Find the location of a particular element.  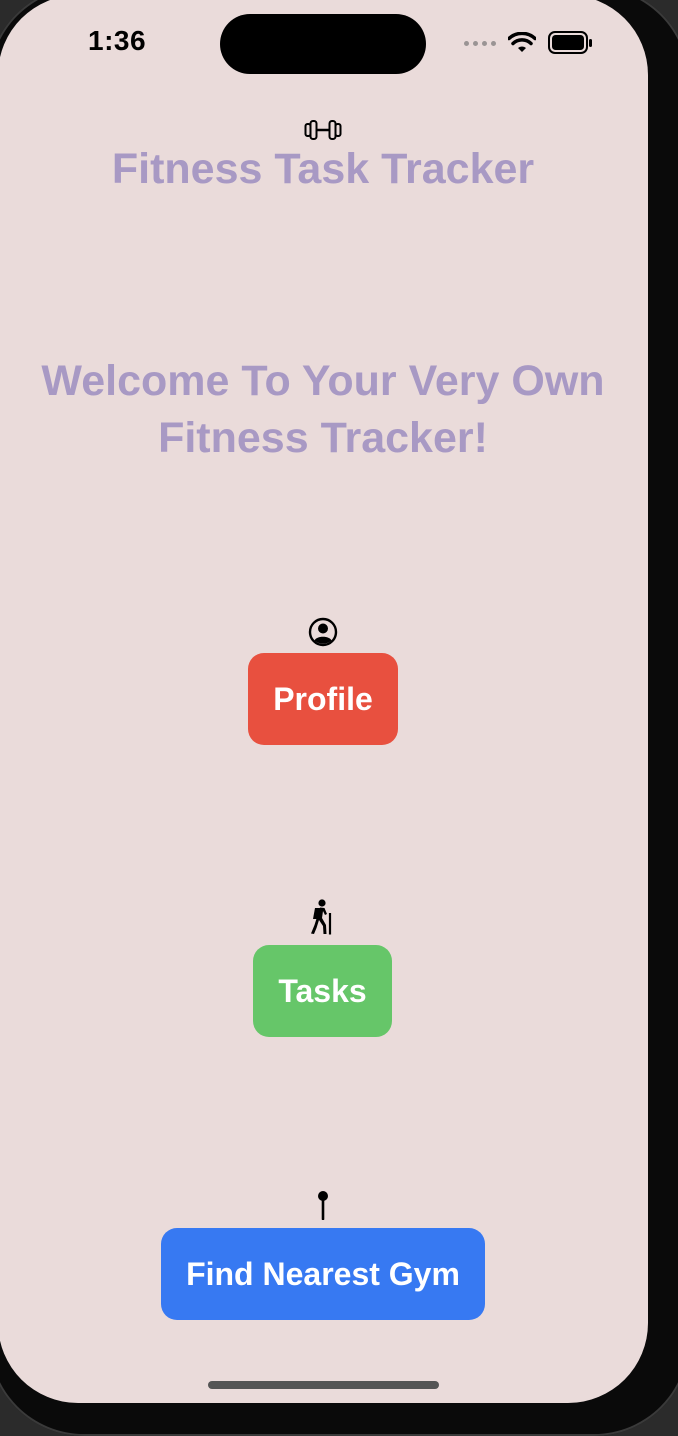

status-icons is located at coordinates (529, 43).